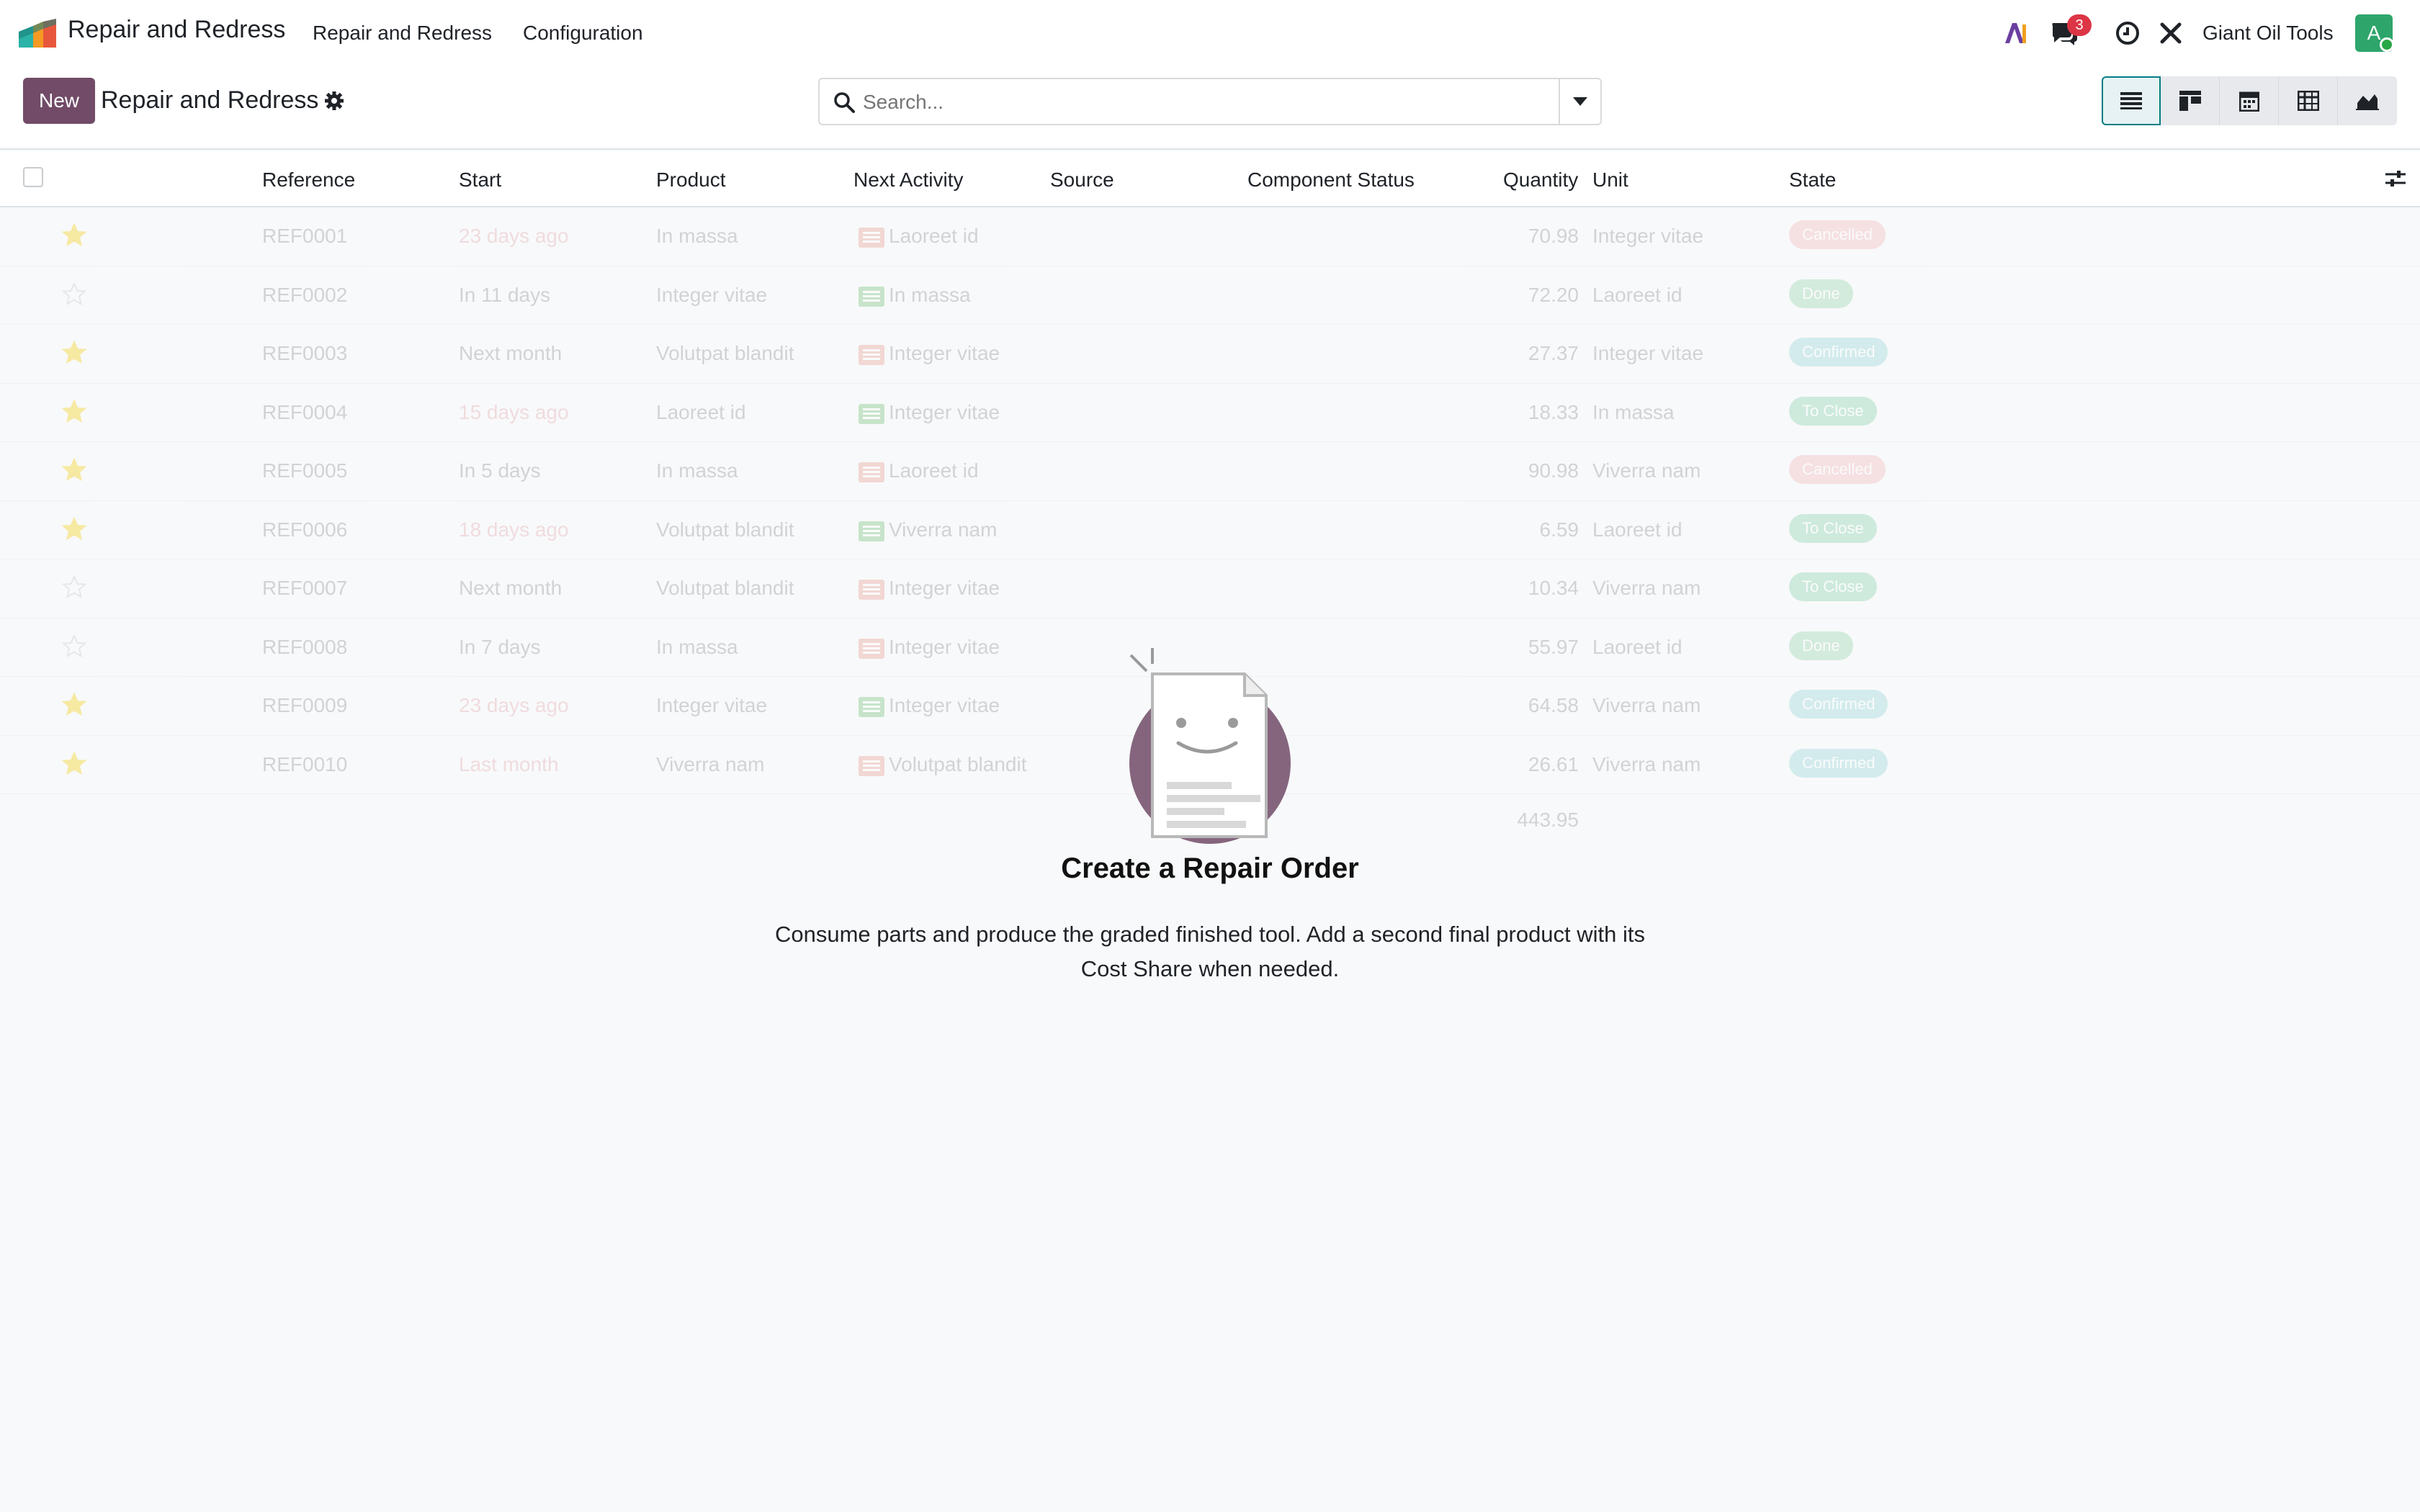  Describe the element at coordinates (1553, 646) in the screenshot. I see `cell-quantity: 55.97` at that location.